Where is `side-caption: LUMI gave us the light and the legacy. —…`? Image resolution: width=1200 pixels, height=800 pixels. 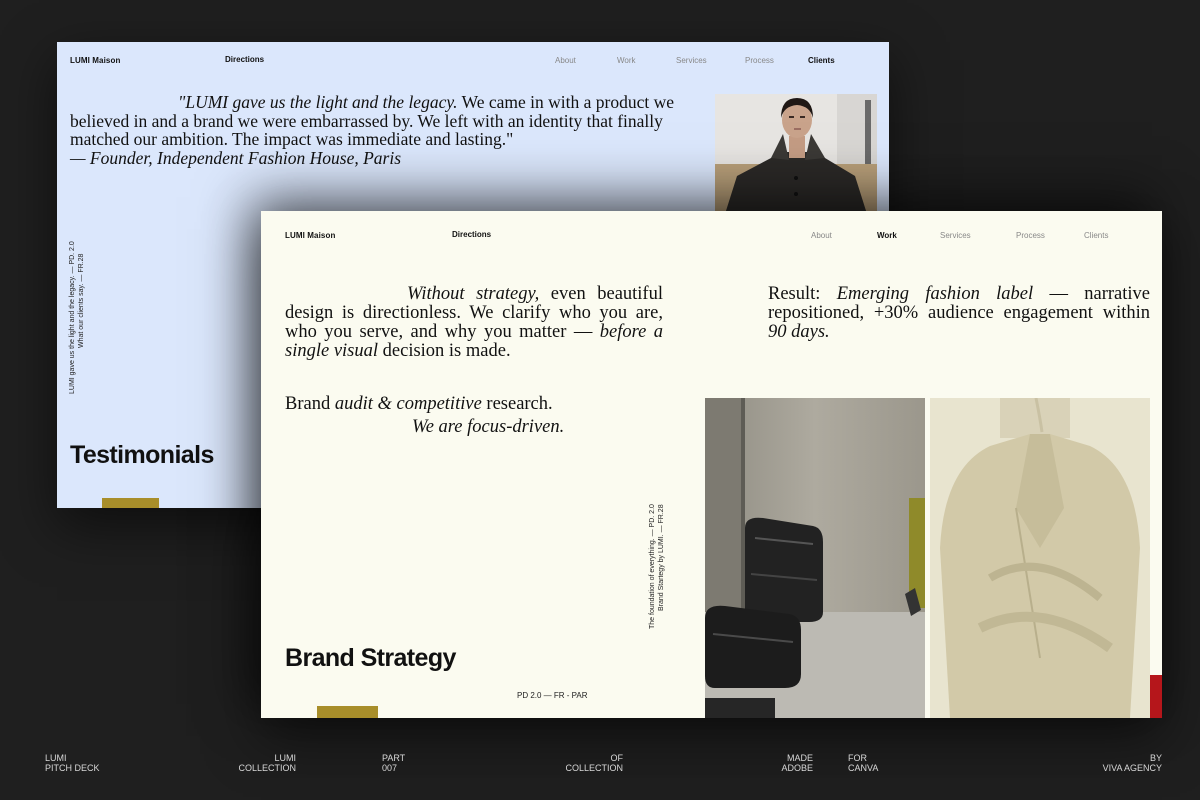
side-caption: LUMI gave us the light and the legacy. —… is located at coordinates (77, 317).